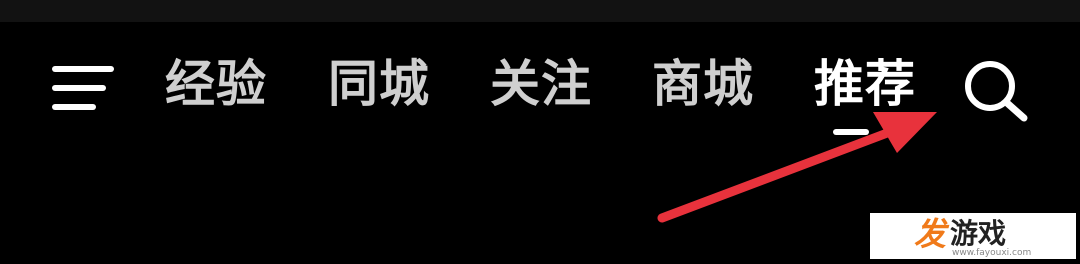  Describe the element at coordinates (541, 84) in the screenshot. I see `tab-guanzhu: 关注` at that location.